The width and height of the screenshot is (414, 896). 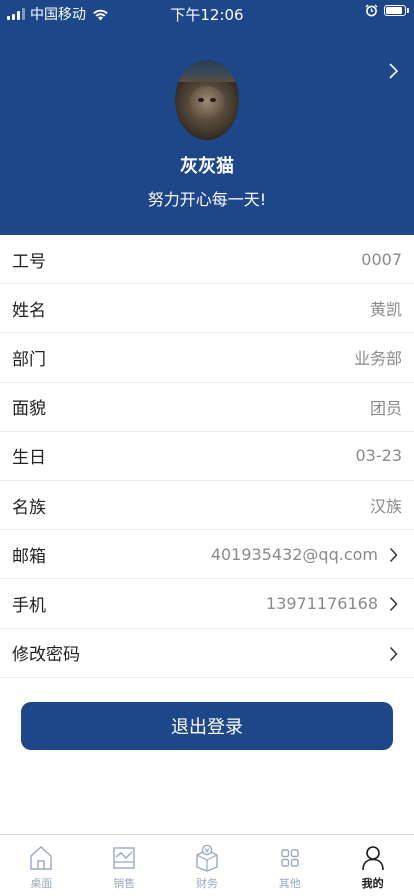 What do you see at coordinates (207, 199) in the screenshot?
I see `profile-motto: 努力开心每一天!` at bounding box center [207, 199].